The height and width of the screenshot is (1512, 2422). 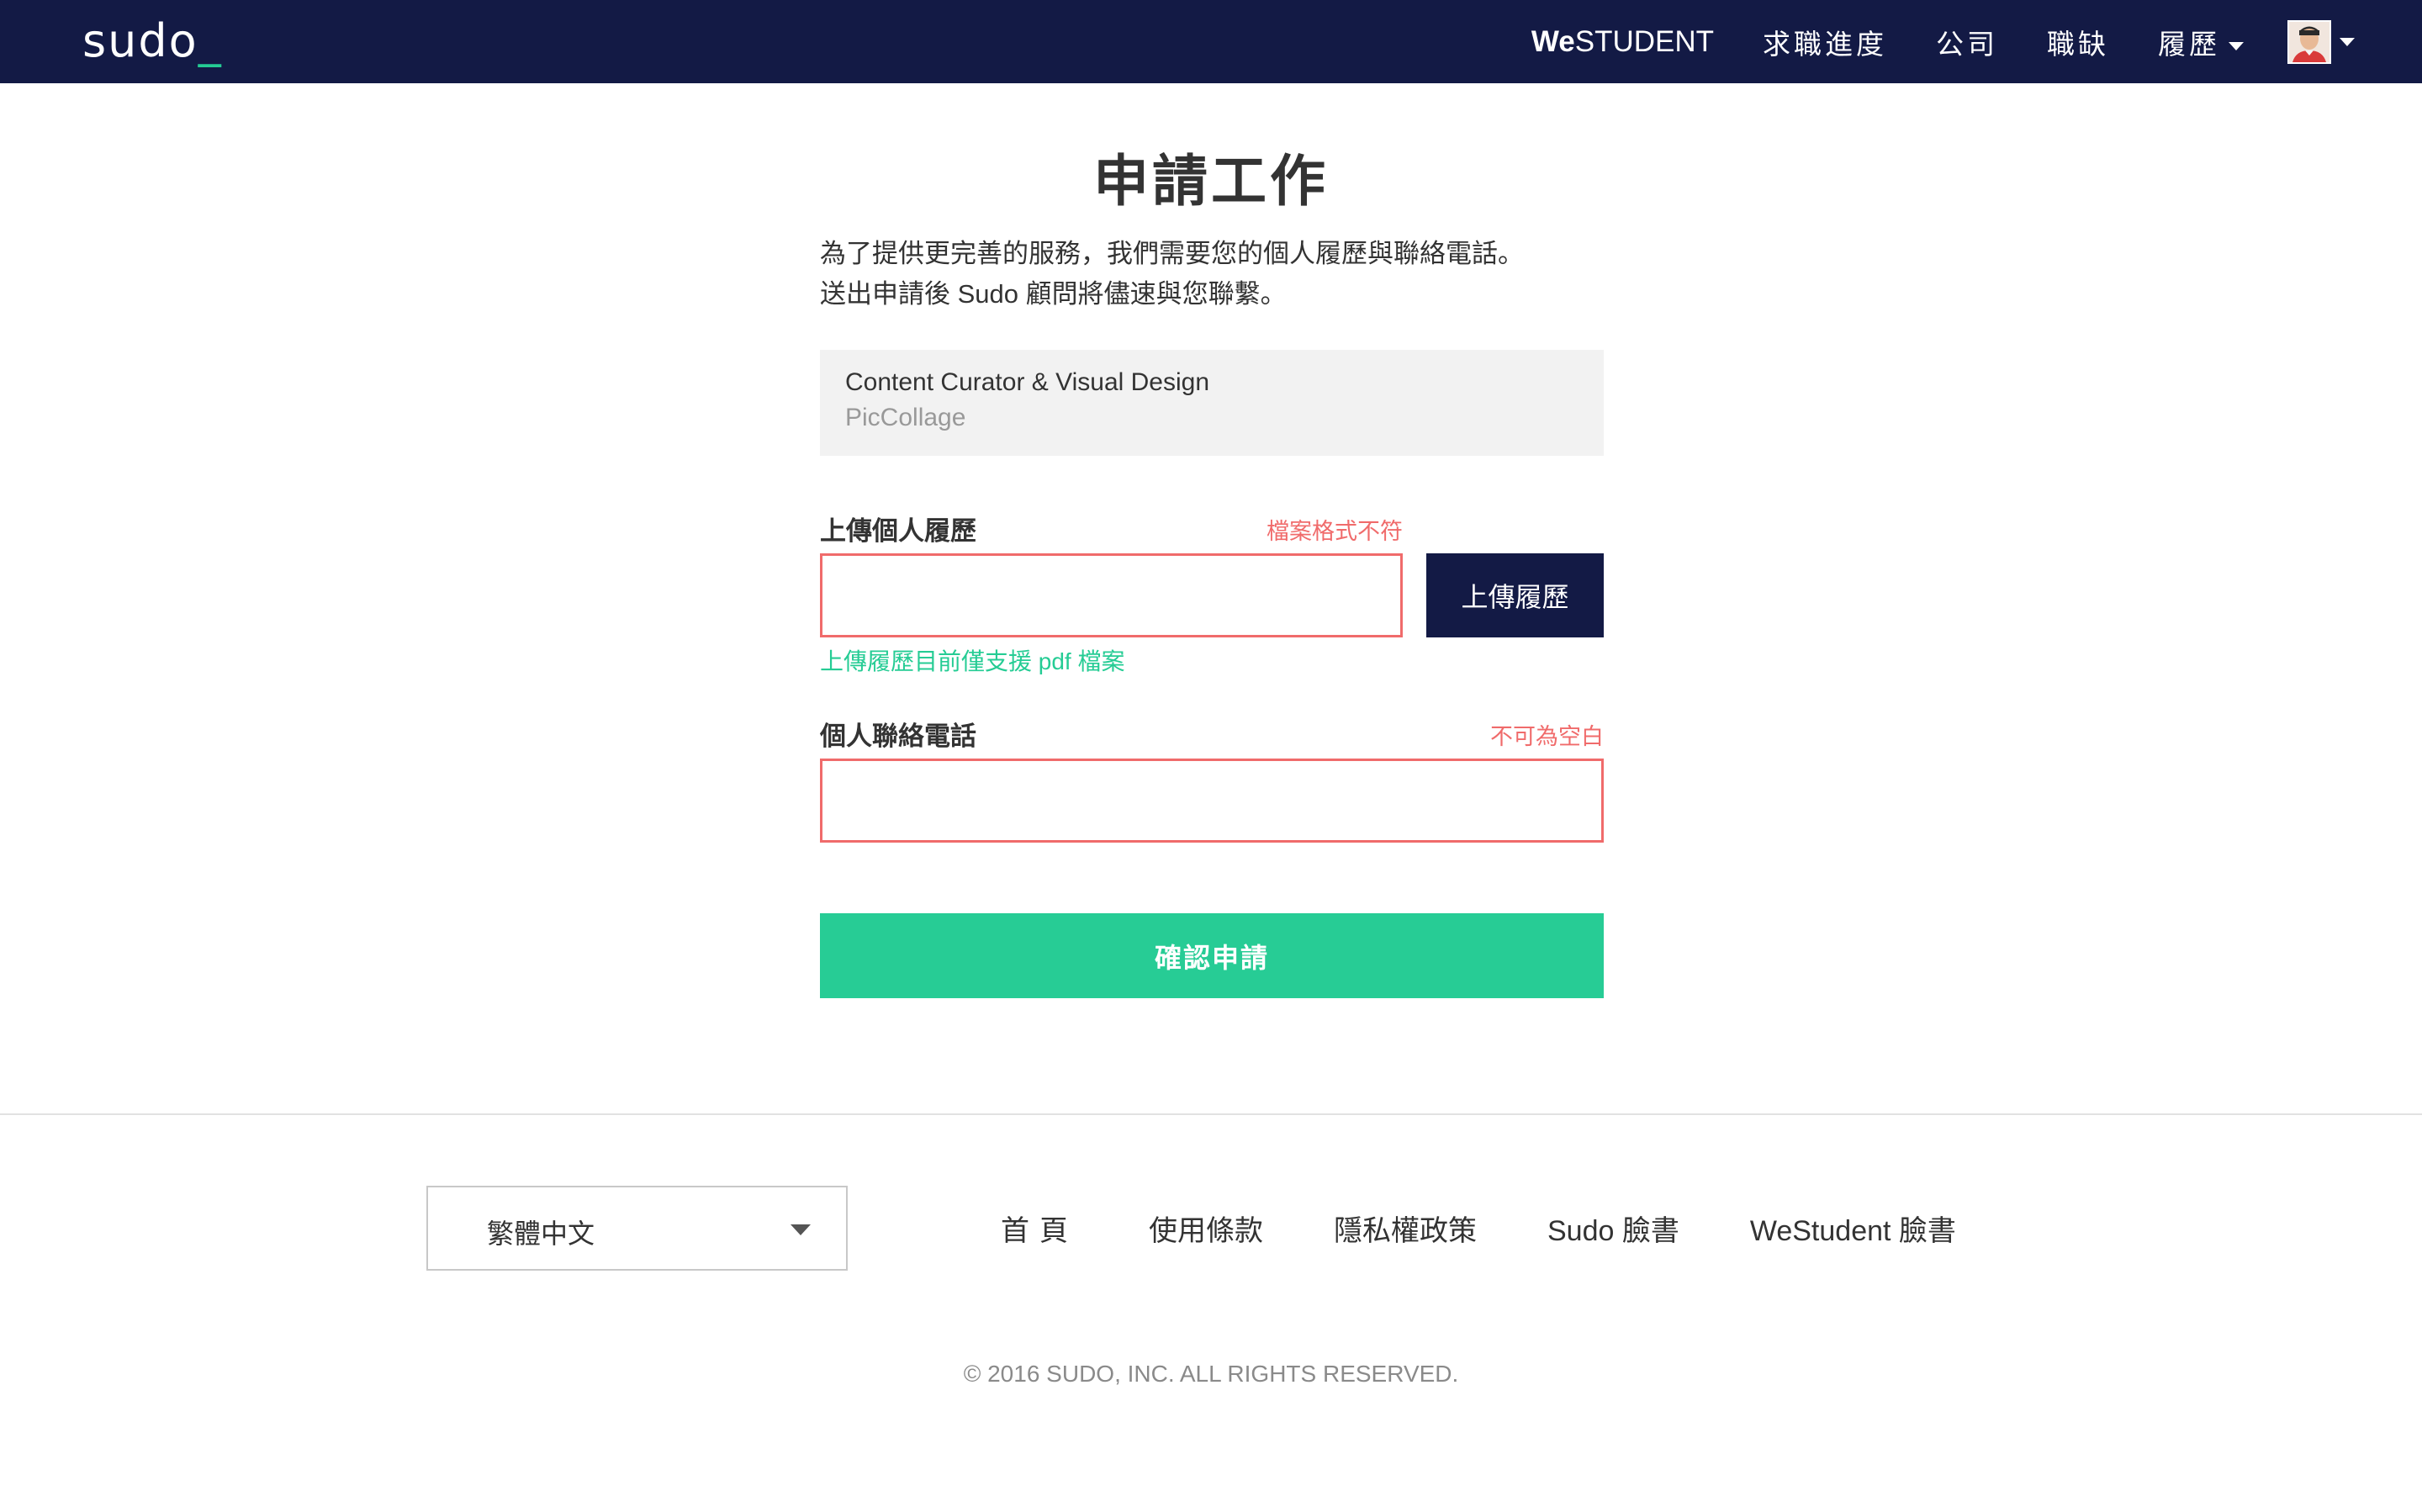 I want to click on nav-progress-link: 求職進度, so click(x=1825, y=42).